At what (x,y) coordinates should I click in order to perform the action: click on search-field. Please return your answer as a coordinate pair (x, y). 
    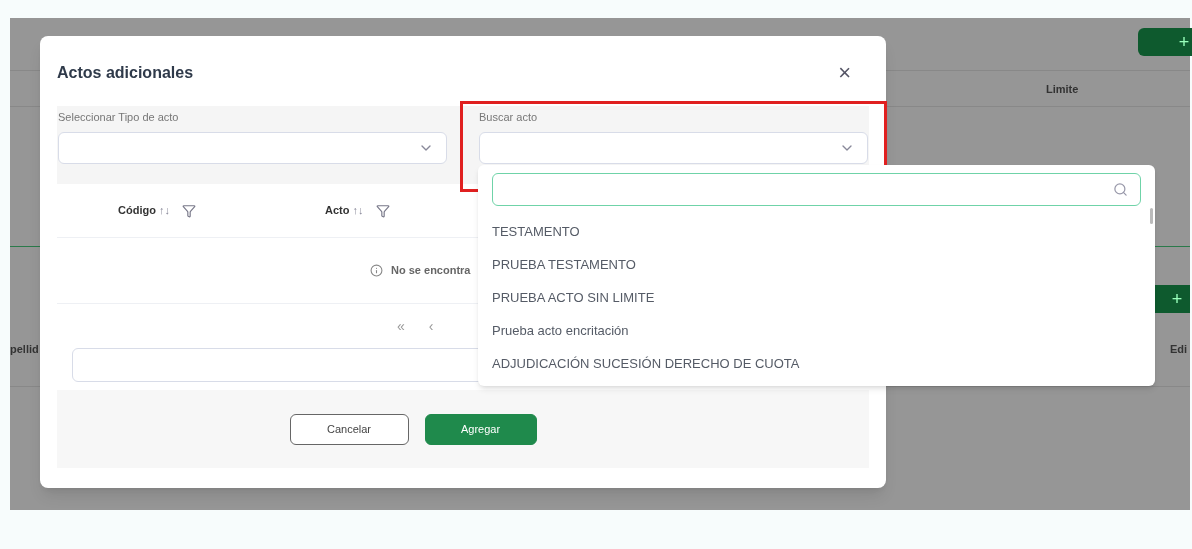
    Looking at the image, I should click on (816, 189).